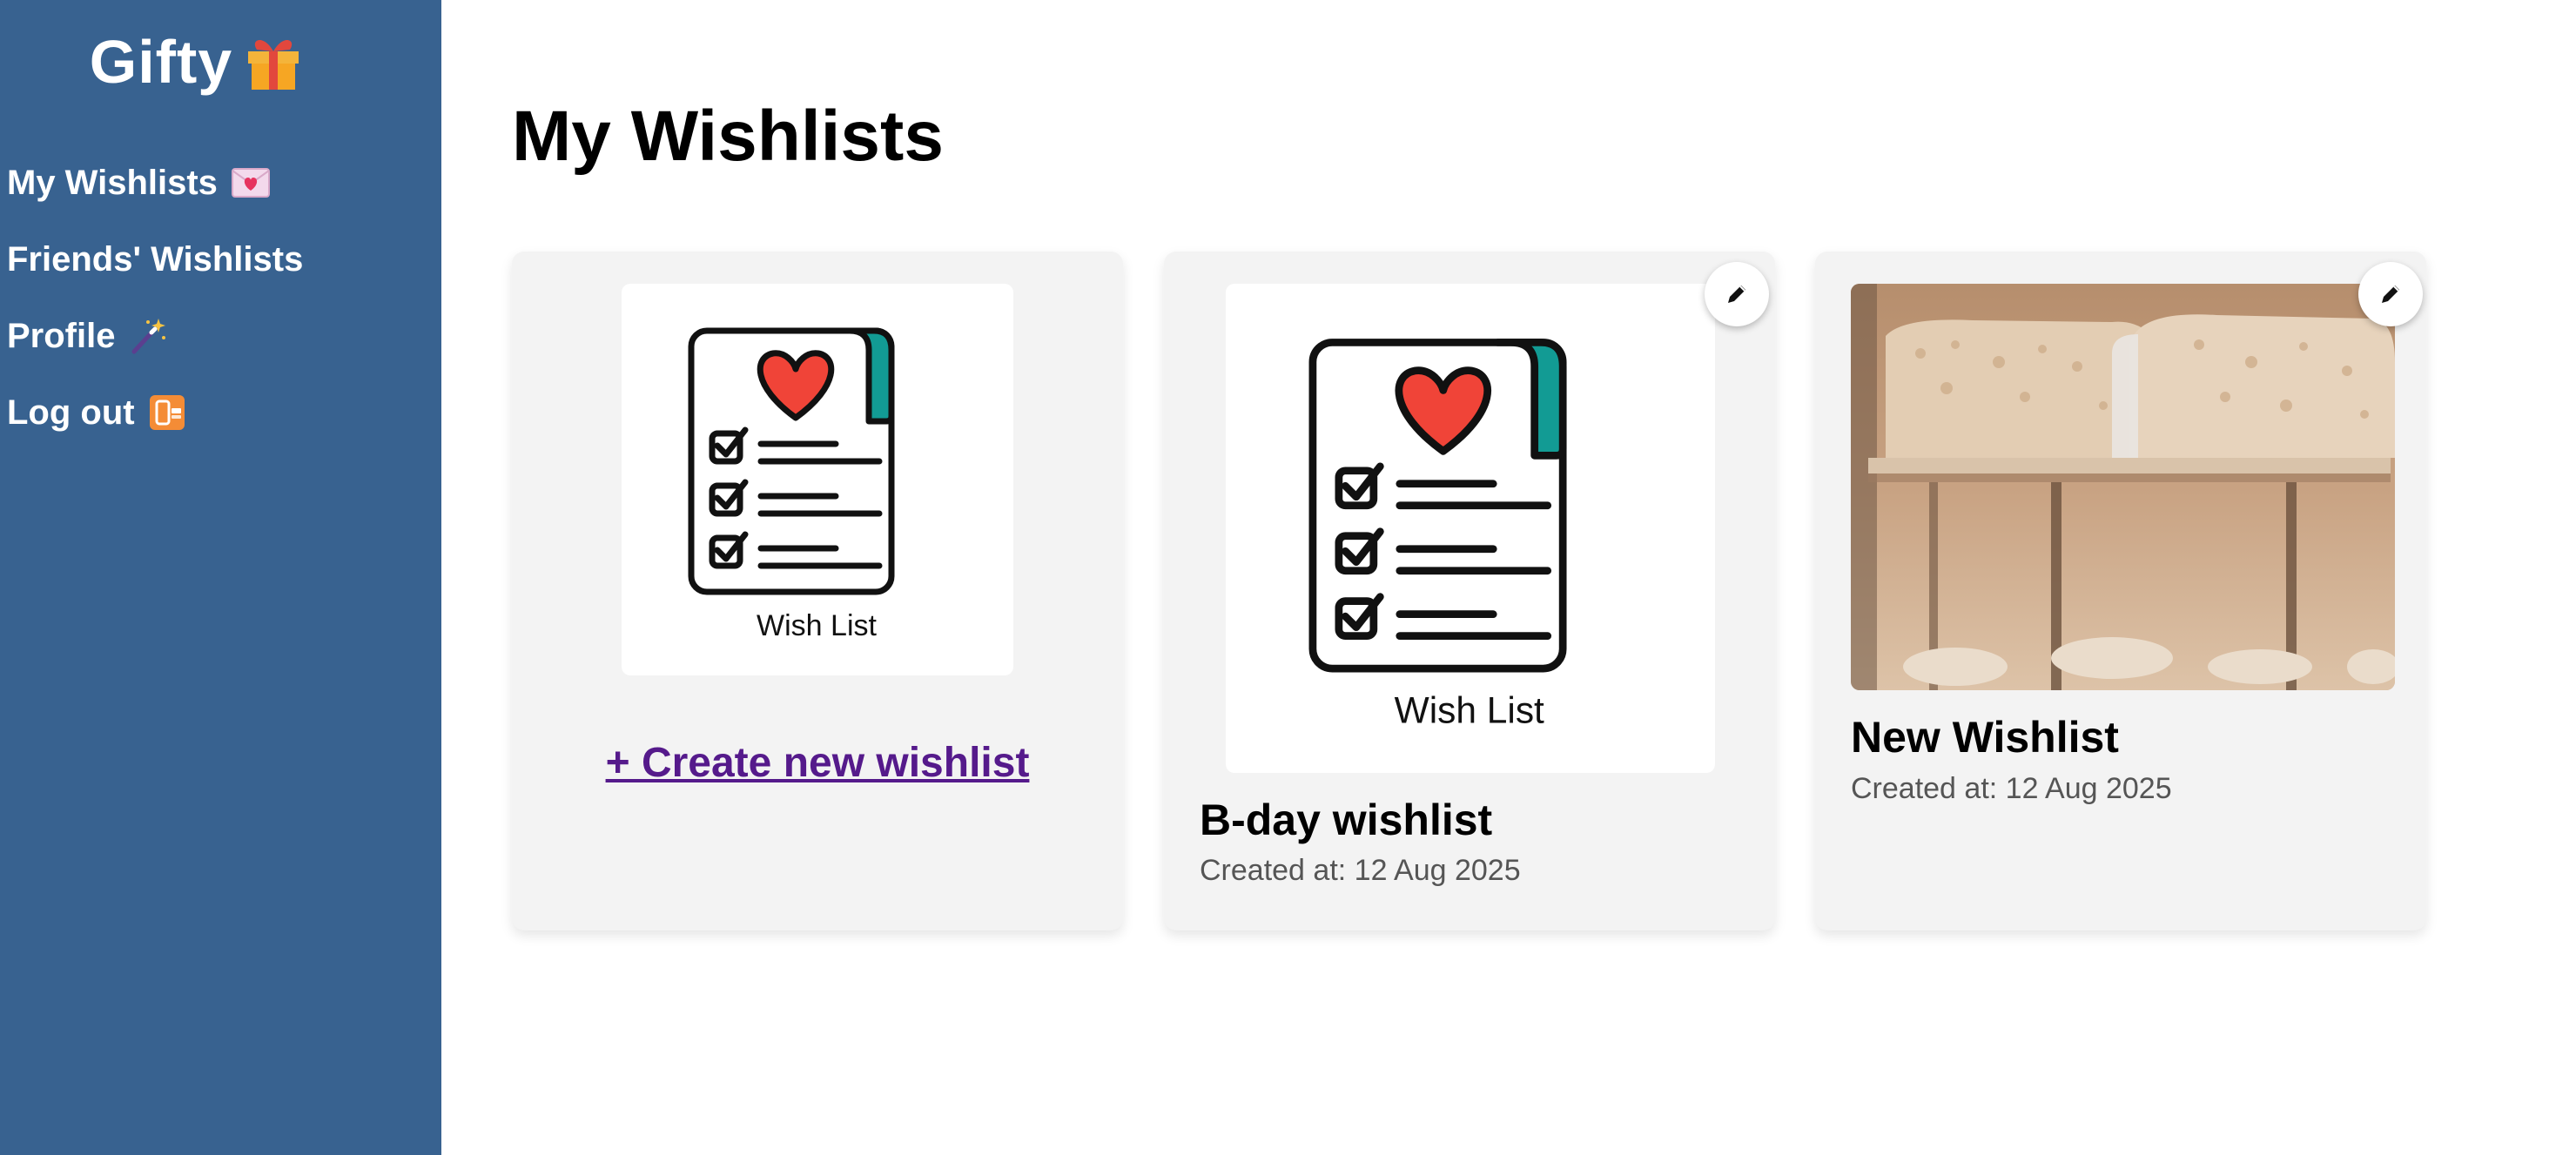 This screenshot has width=2576, height=1155. I want to click on create-wishlist-card: Wish List + Create new wishlist, so click(817, 591).